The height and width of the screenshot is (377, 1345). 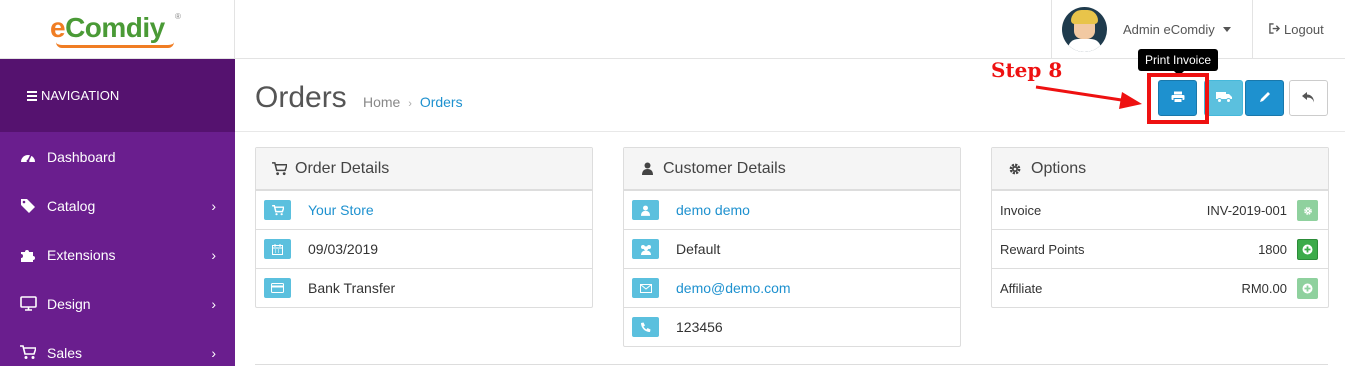 I want to click on back-button, so click(x=1308, y=98).